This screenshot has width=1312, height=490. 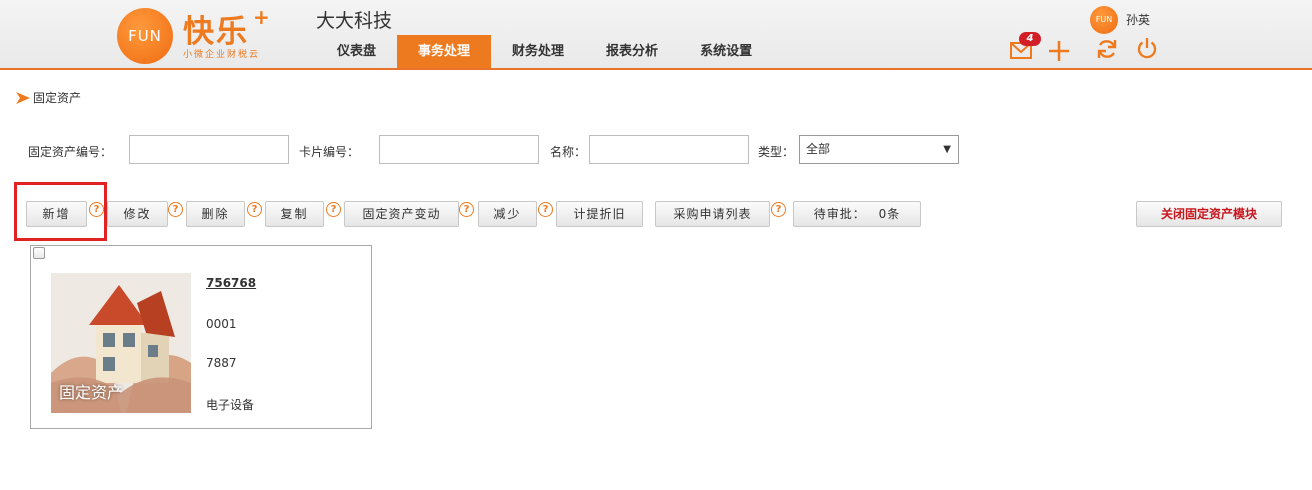 I want to click on help-edit-icon: ?, so click(x=175, y=209).